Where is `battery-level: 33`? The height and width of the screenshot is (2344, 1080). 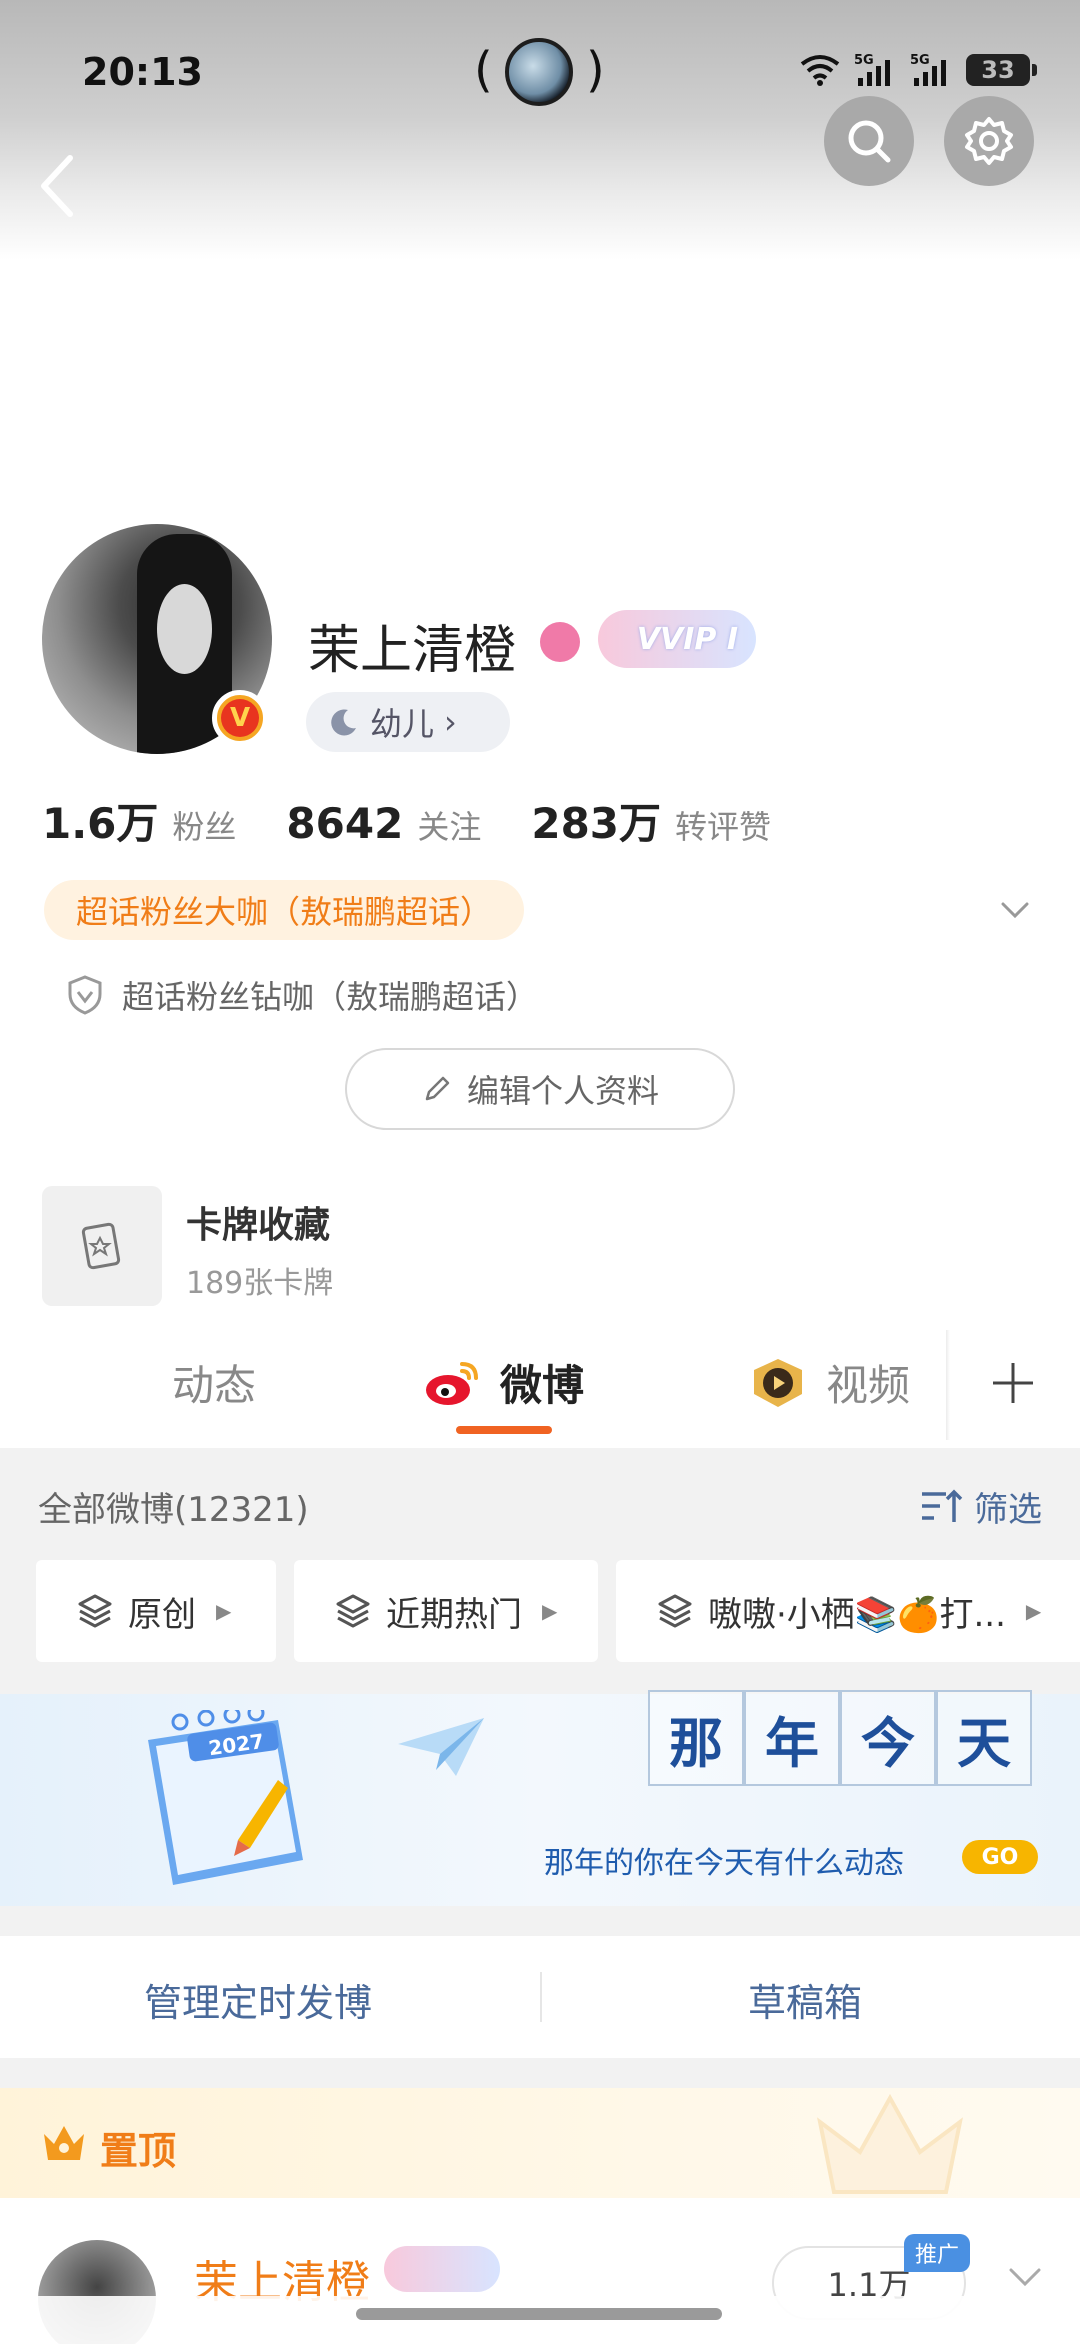
battery-level: 33 is located at coordinates (998, 70).